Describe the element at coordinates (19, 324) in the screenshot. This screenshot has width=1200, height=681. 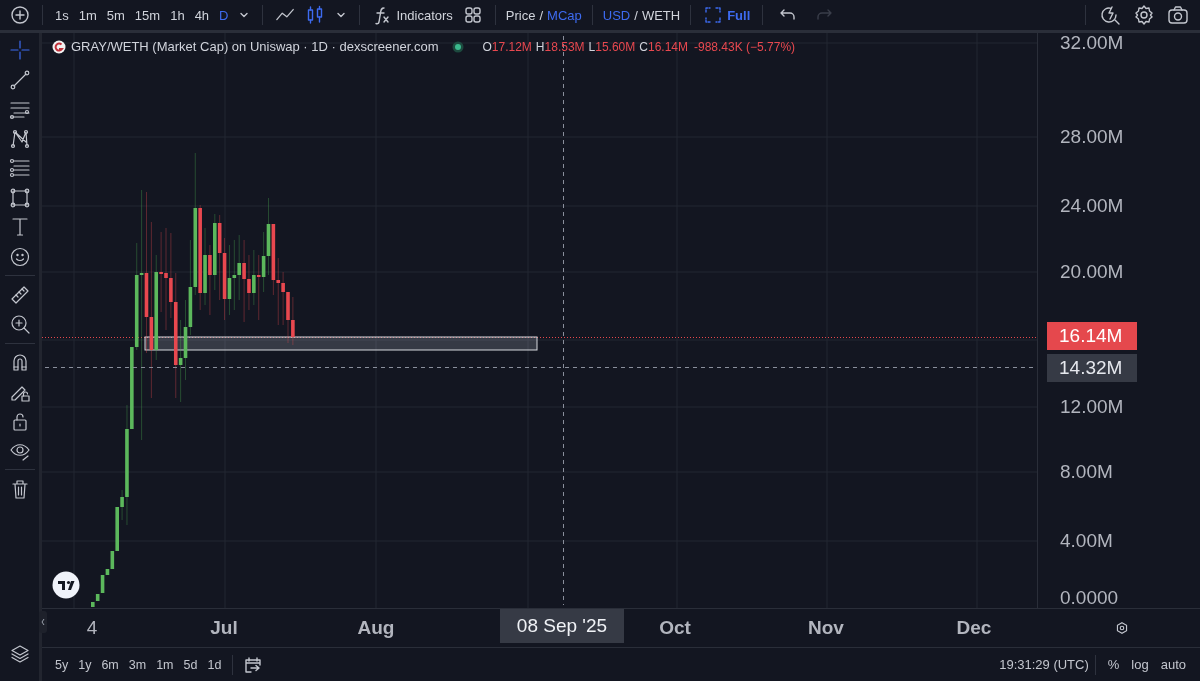
I see `zoom-in-icon` at that location.